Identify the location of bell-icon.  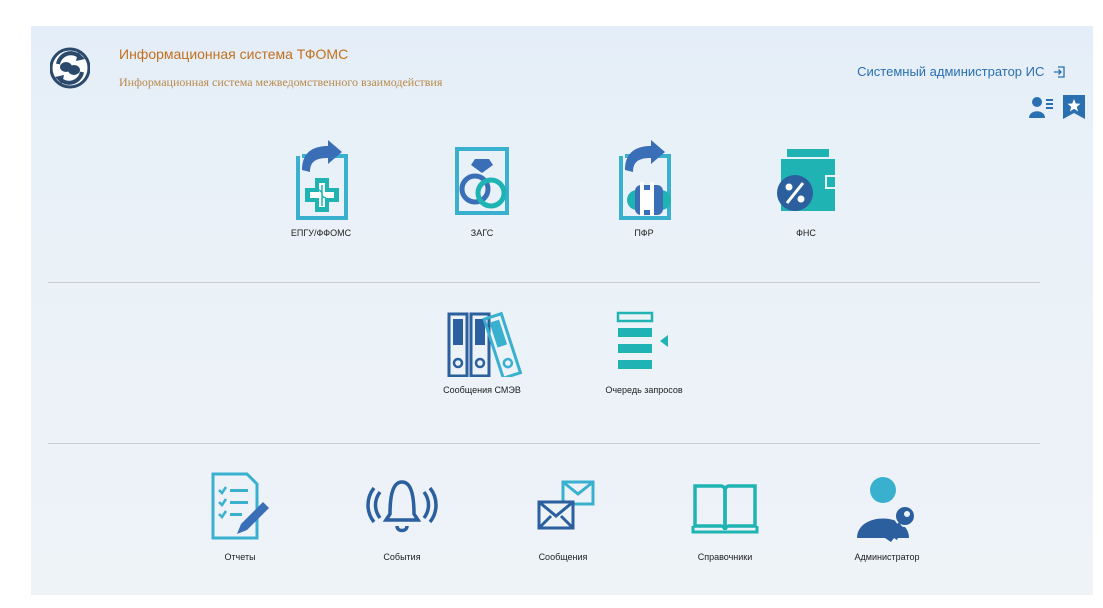
(402, 506).